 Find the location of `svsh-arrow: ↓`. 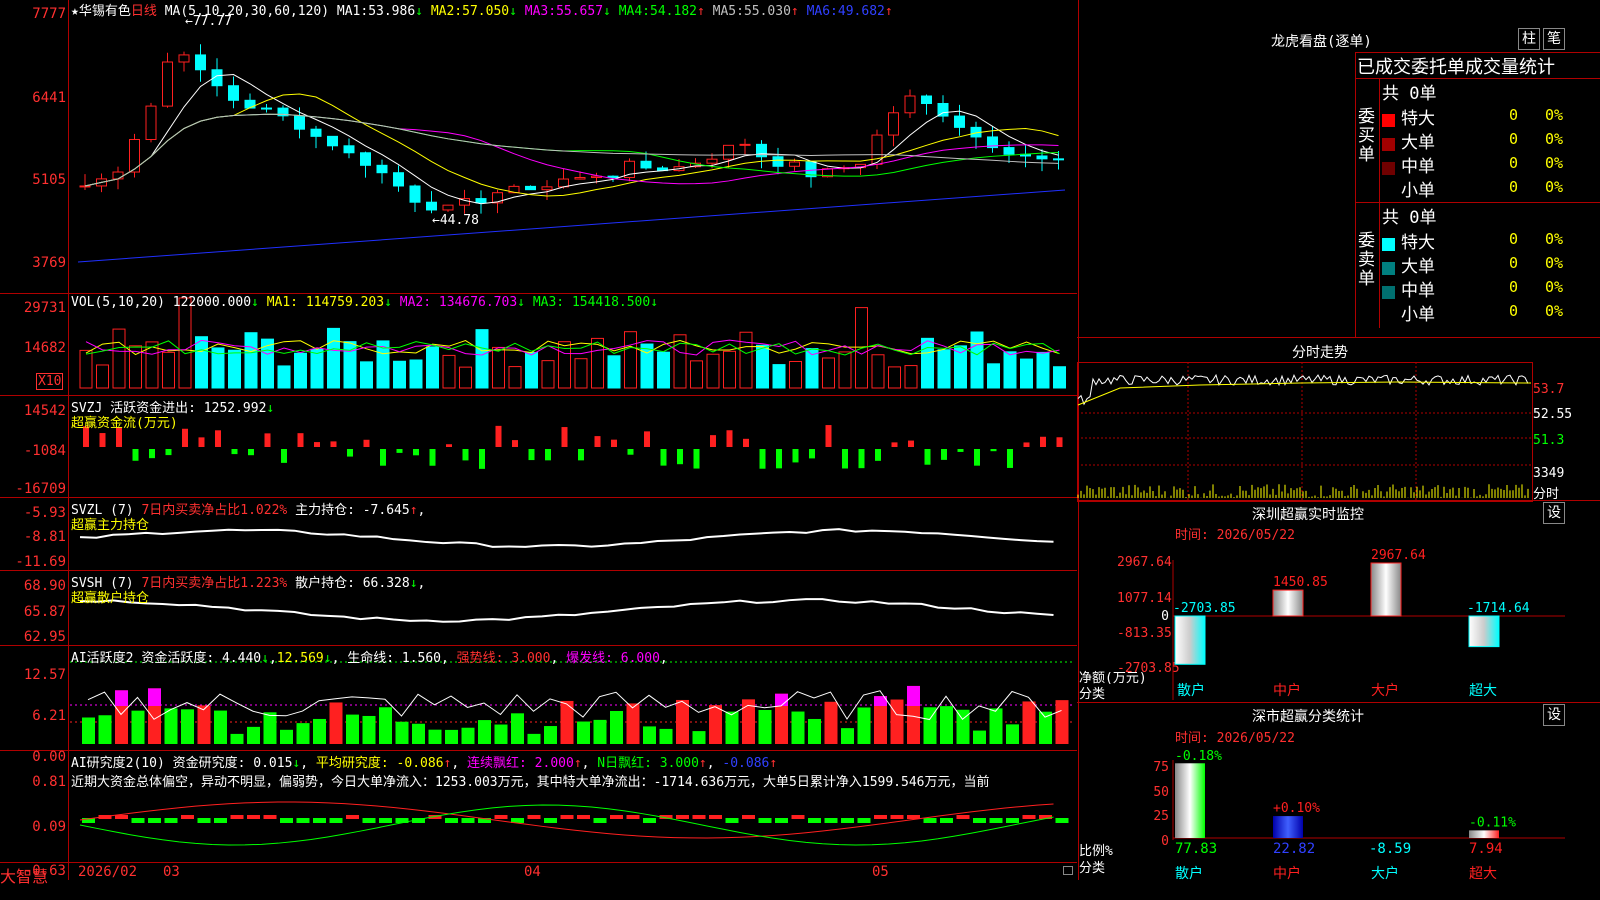

svsh-arrow: ↓ is located at coordinates (413, 583).